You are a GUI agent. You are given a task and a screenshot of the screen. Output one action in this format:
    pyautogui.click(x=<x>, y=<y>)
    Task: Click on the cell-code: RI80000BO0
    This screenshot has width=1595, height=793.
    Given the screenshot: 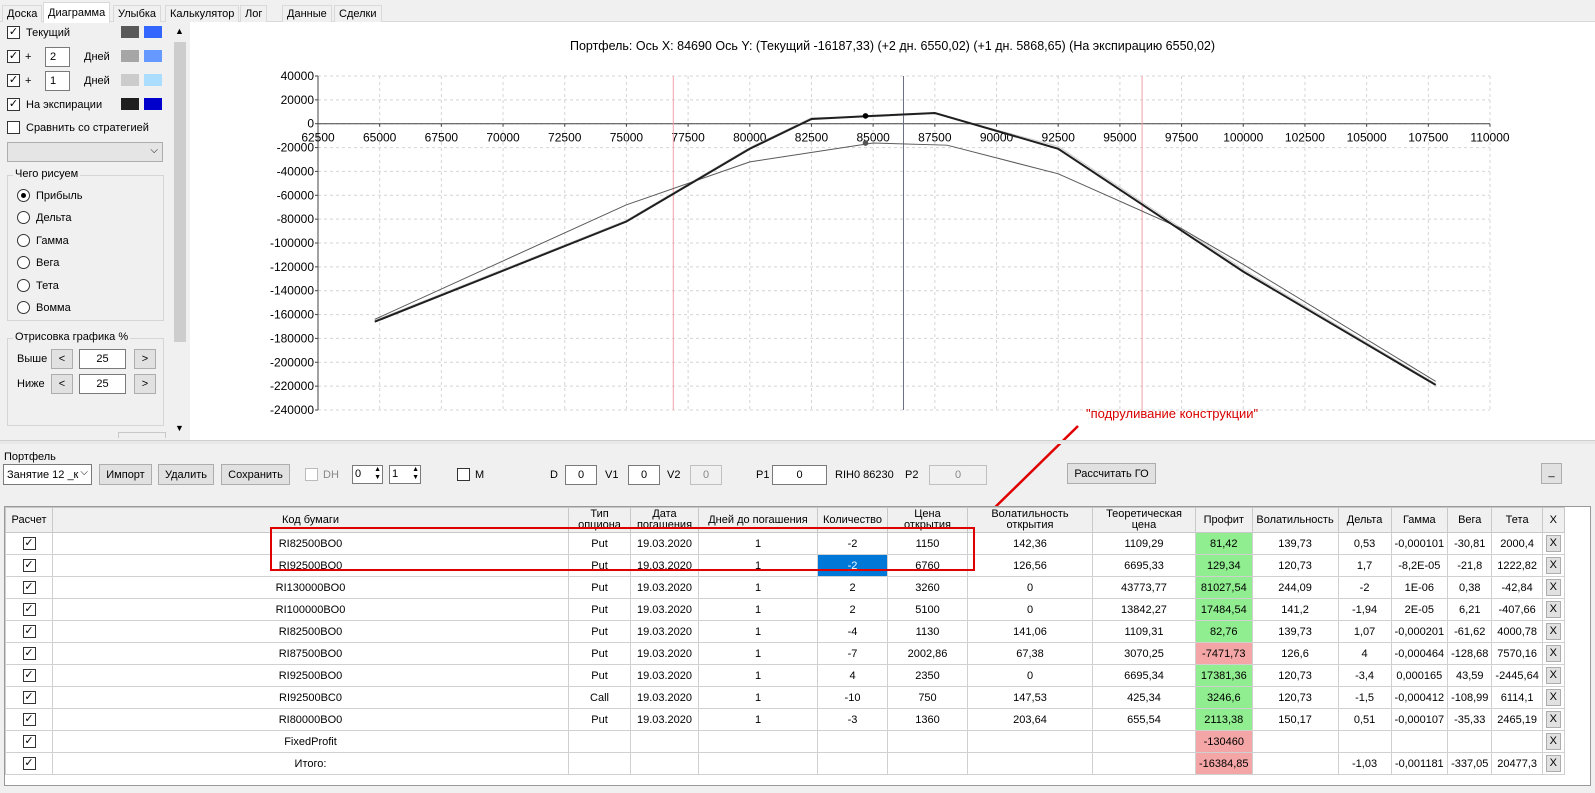 What is the action you would take?
    pyautogui.click(x=310, y=719)
    